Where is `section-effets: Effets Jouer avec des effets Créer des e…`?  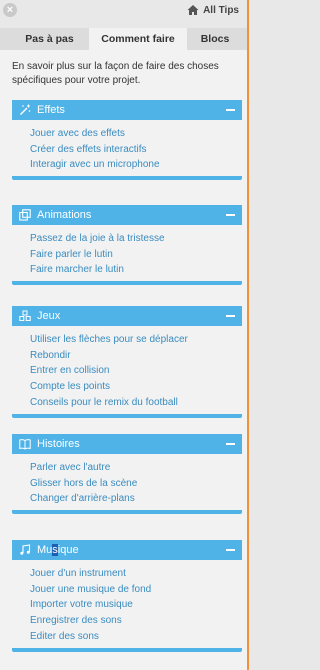 section-effets: Effets Jouer avec des effets Créer des e… is located at coordinates (127, 140).